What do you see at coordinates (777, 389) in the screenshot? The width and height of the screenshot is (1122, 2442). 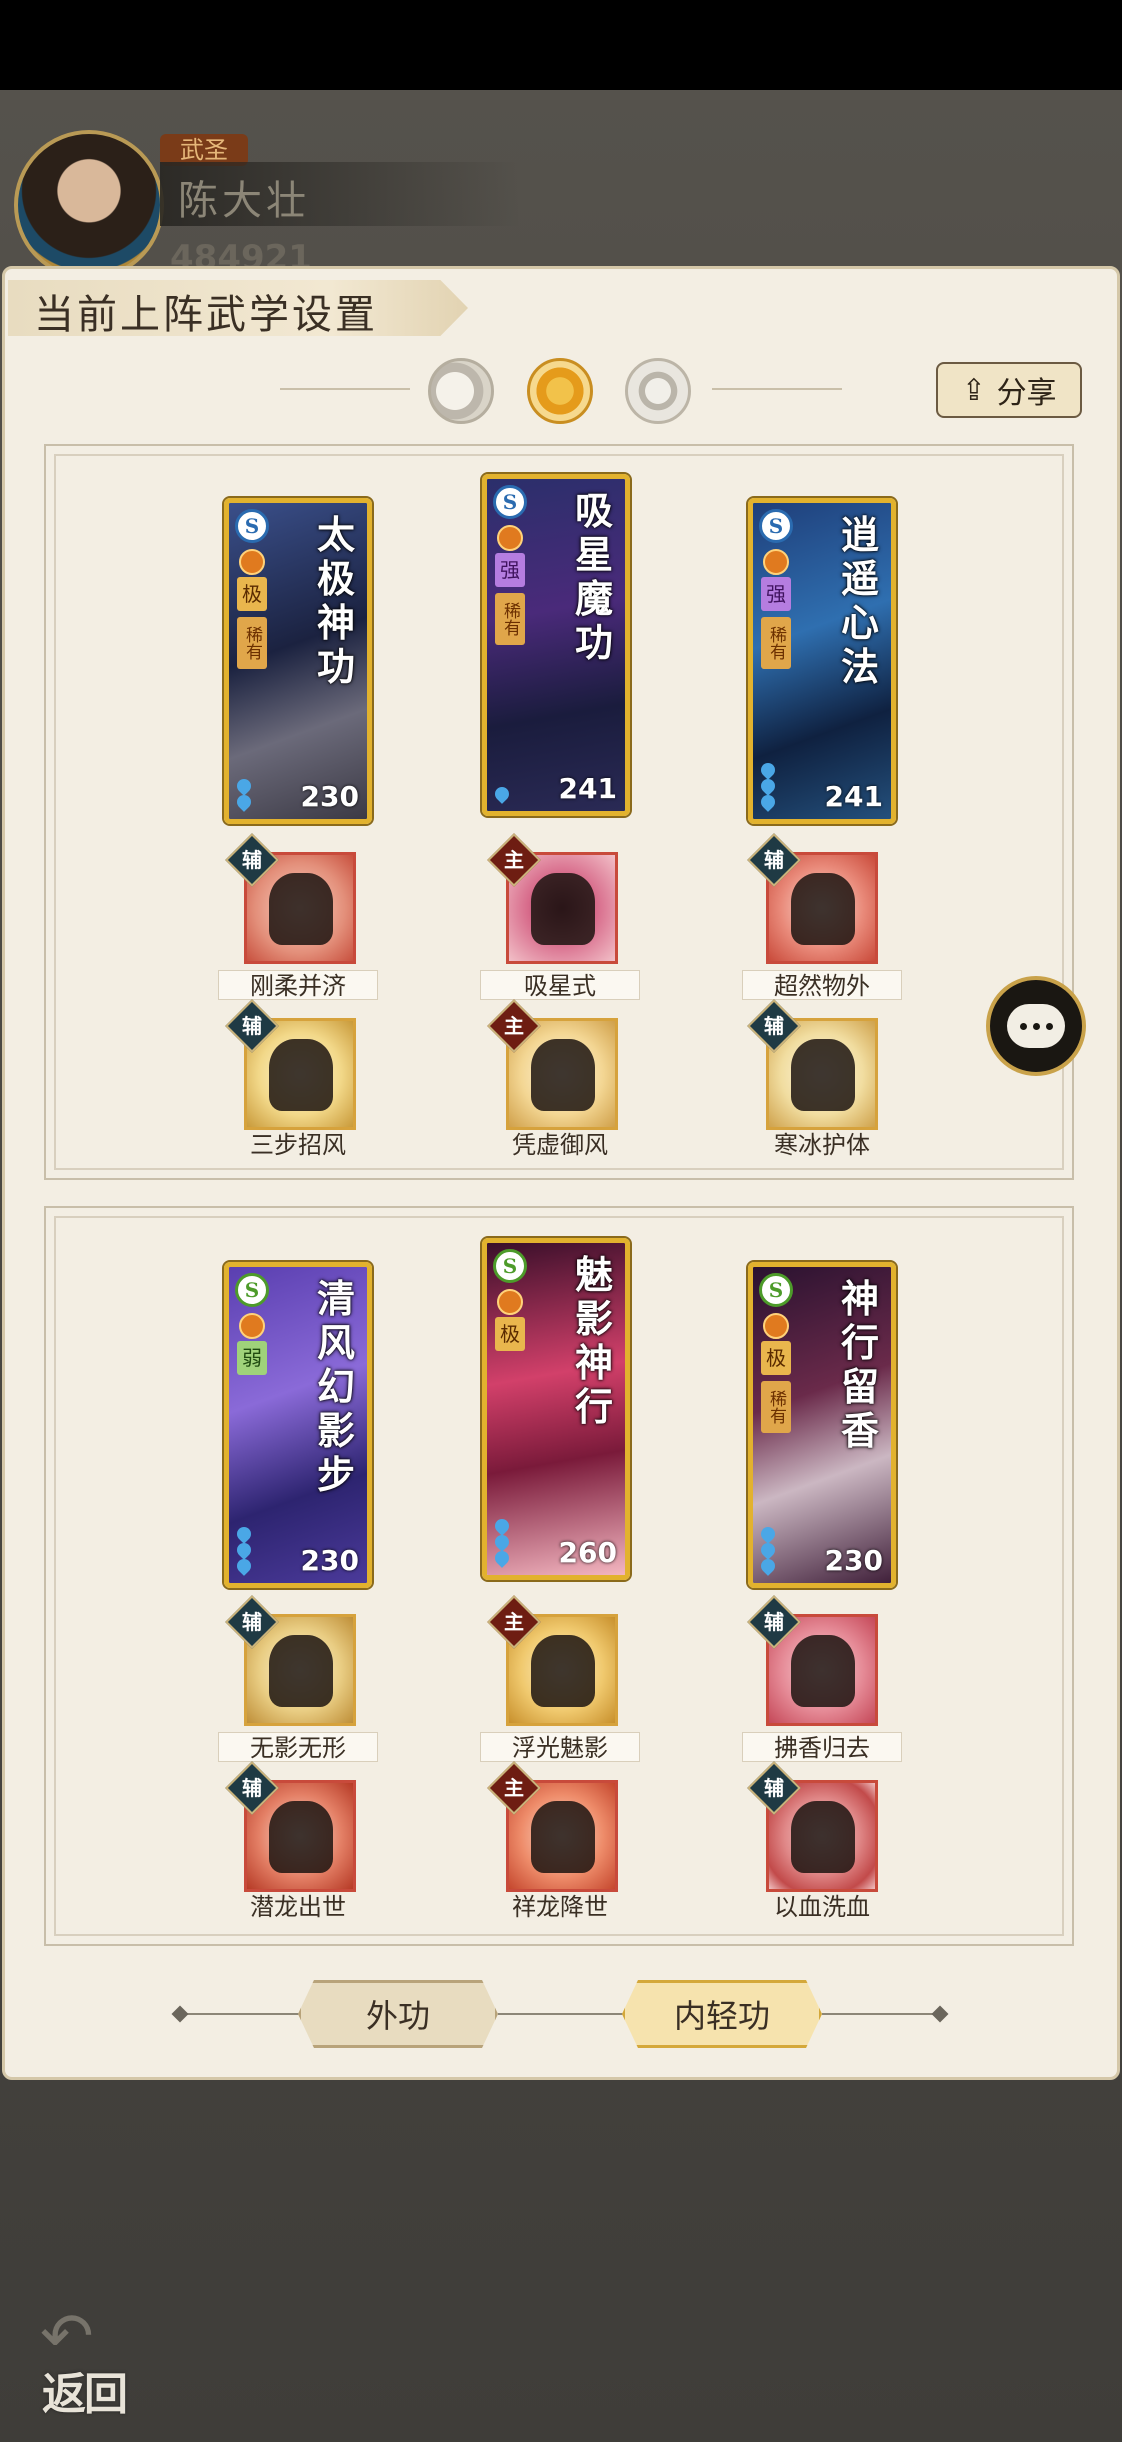 I see `divider-right` at bounding box center [777, 389].